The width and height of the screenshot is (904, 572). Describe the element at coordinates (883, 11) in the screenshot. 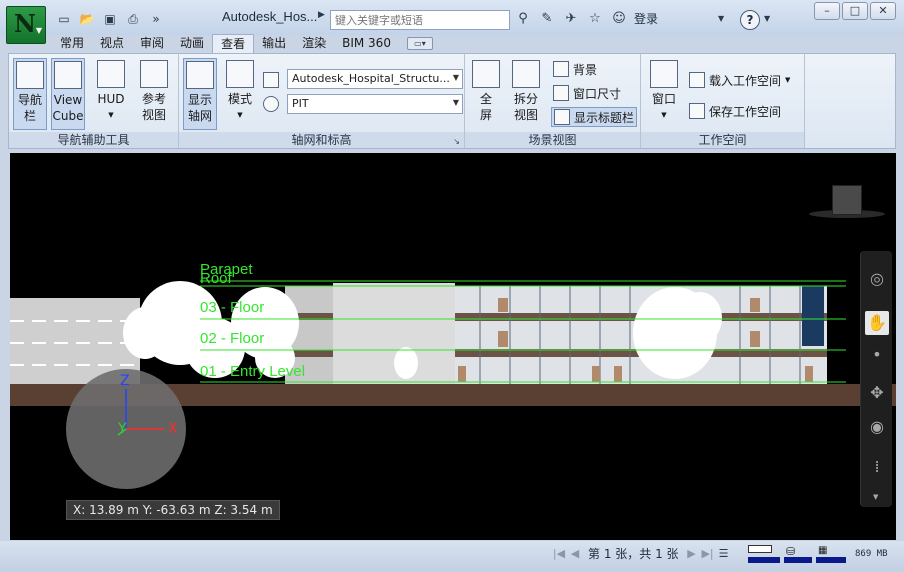

I see `close-button: ✕` at that location.